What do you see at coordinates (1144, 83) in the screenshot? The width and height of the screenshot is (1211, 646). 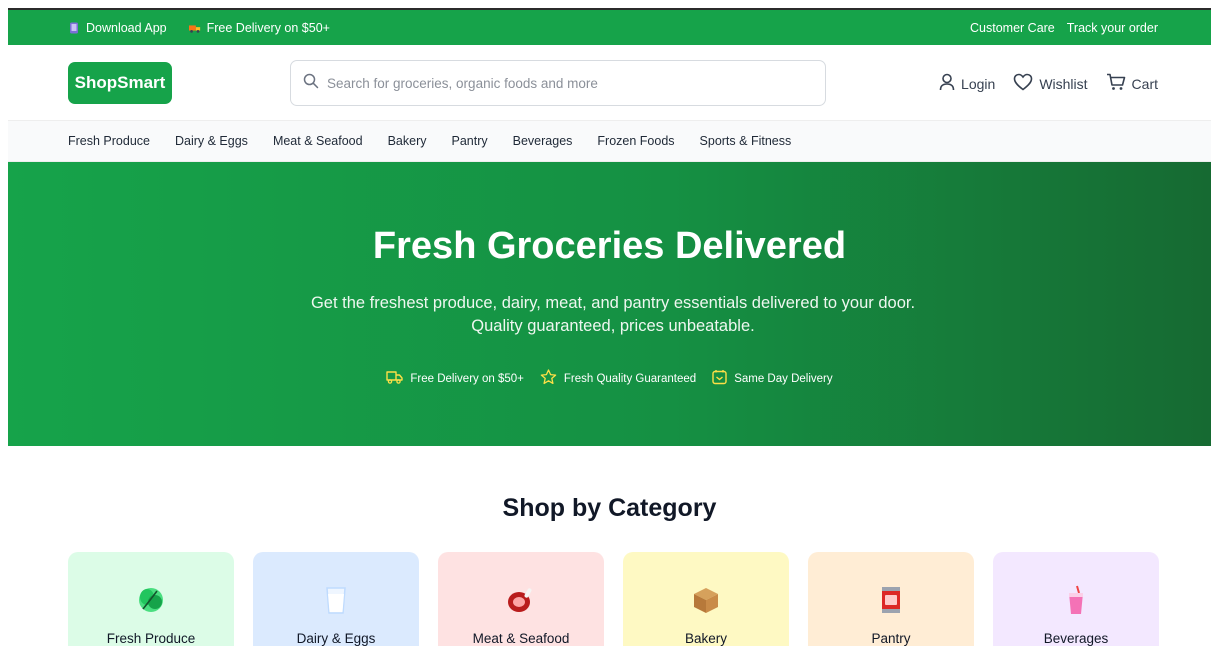 I see `cart-label: Cart` at bounding box center [1144, 83].